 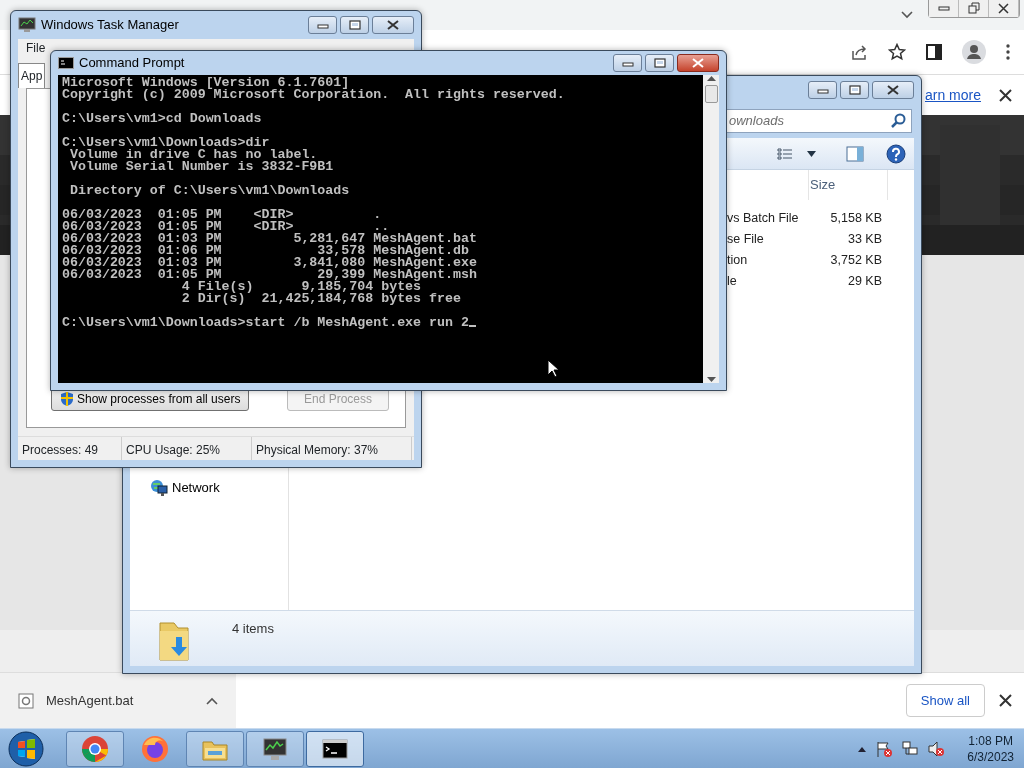 I want to click on file-icon, so click(x=26, y=700).